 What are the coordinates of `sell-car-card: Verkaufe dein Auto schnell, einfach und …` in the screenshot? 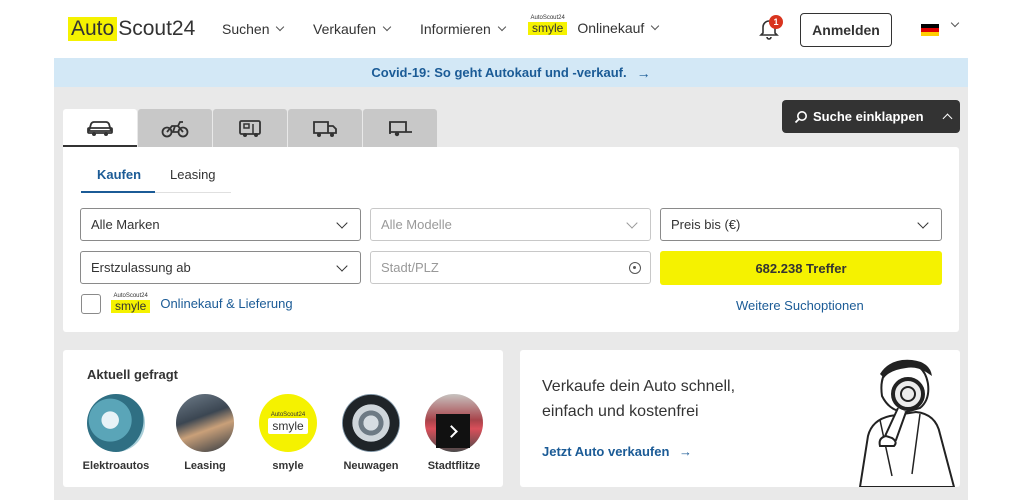 It's located at (740, 418).